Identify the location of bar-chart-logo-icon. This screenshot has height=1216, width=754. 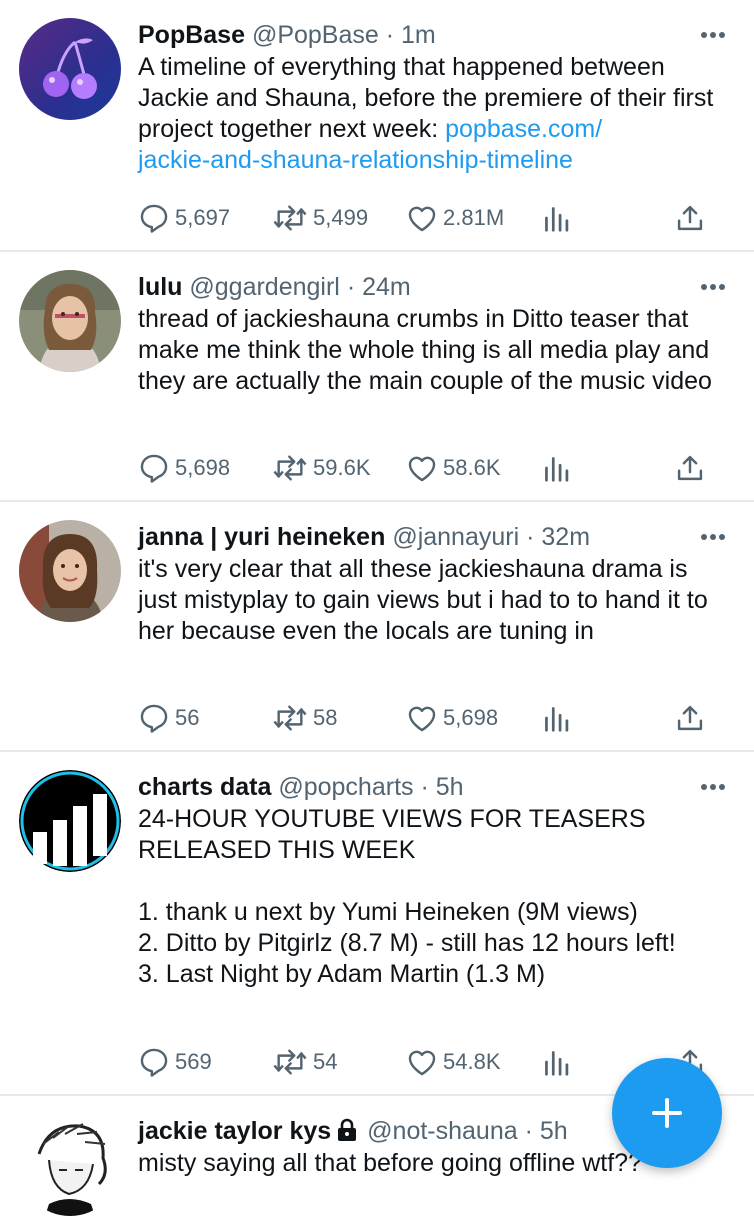
(70, 821).